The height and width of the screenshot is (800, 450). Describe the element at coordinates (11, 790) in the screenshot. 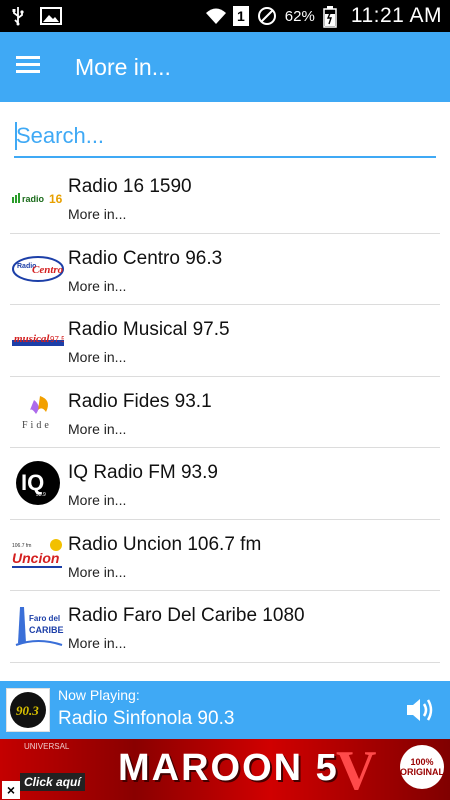

I see `close-icon: ×` at that location.